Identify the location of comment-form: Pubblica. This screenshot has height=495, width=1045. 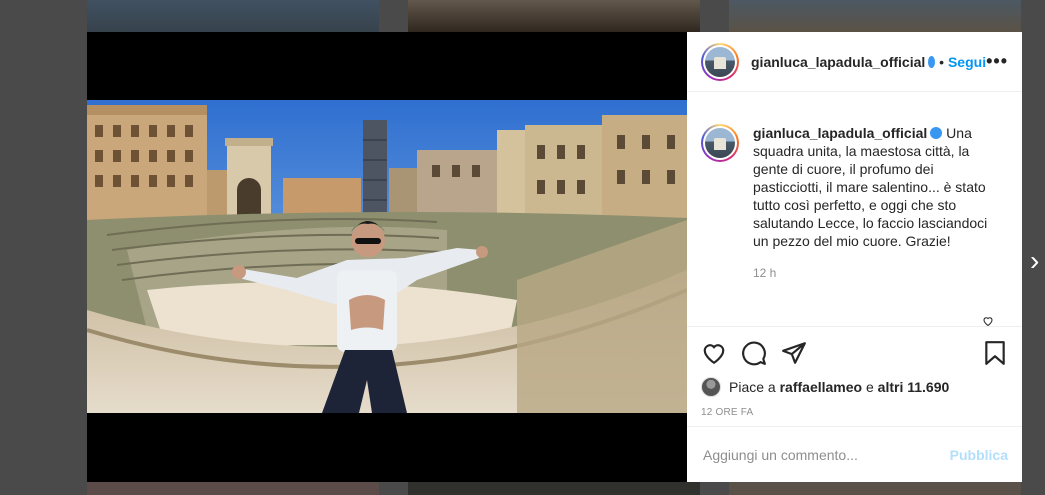
(854, 454).